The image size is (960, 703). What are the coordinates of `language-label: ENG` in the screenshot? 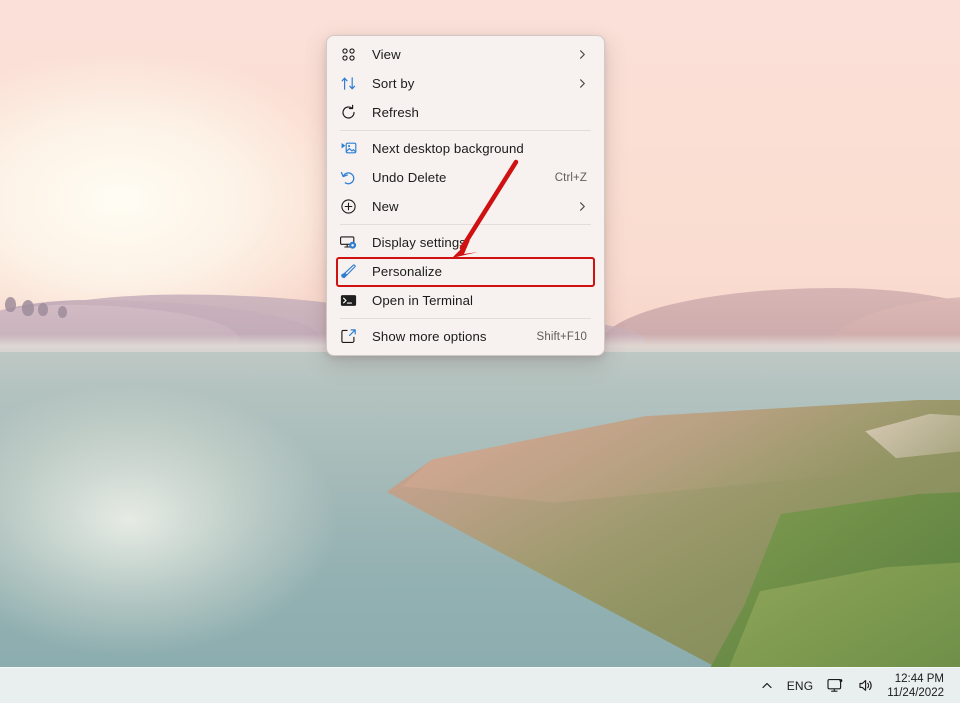 It's located at (800, 685).